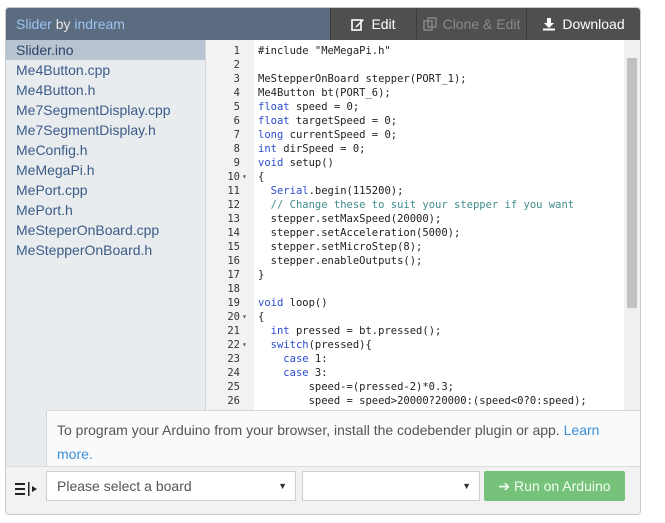 The height and width of the screenshot is (523, 665). What do you see at coordinates (233, 401) in the screenshot?
I see `line-number: 26` at bounding box center [233, 401].